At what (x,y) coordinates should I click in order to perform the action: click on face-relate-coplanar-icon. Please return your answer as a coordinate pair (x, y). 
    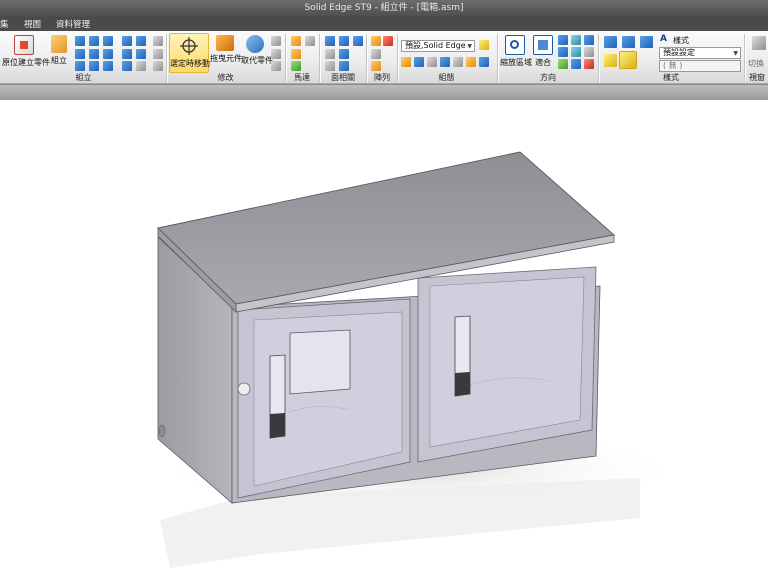
    Looking at the image, I should click on (330, 41).